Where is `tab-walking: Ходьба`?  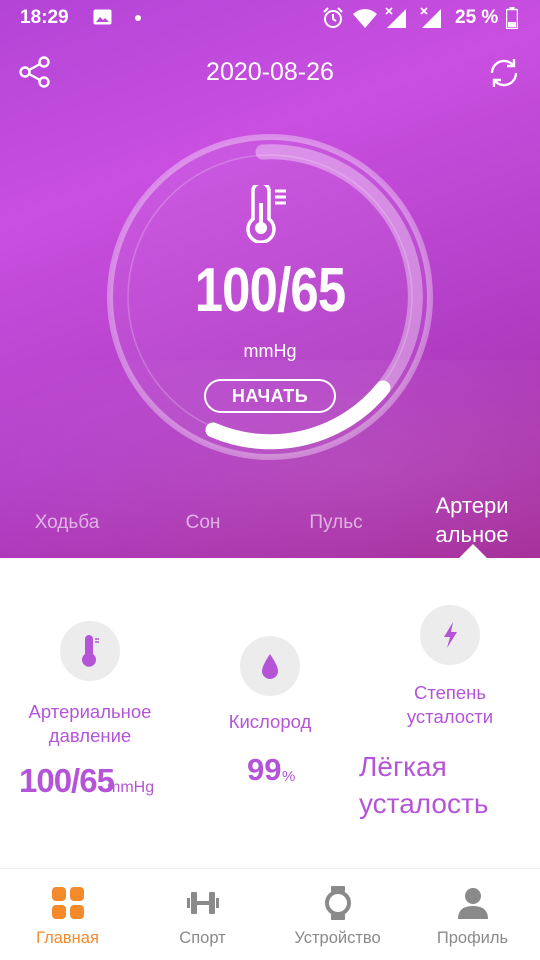 tab-walking: Ходьба is located at coordinates (67, 523).